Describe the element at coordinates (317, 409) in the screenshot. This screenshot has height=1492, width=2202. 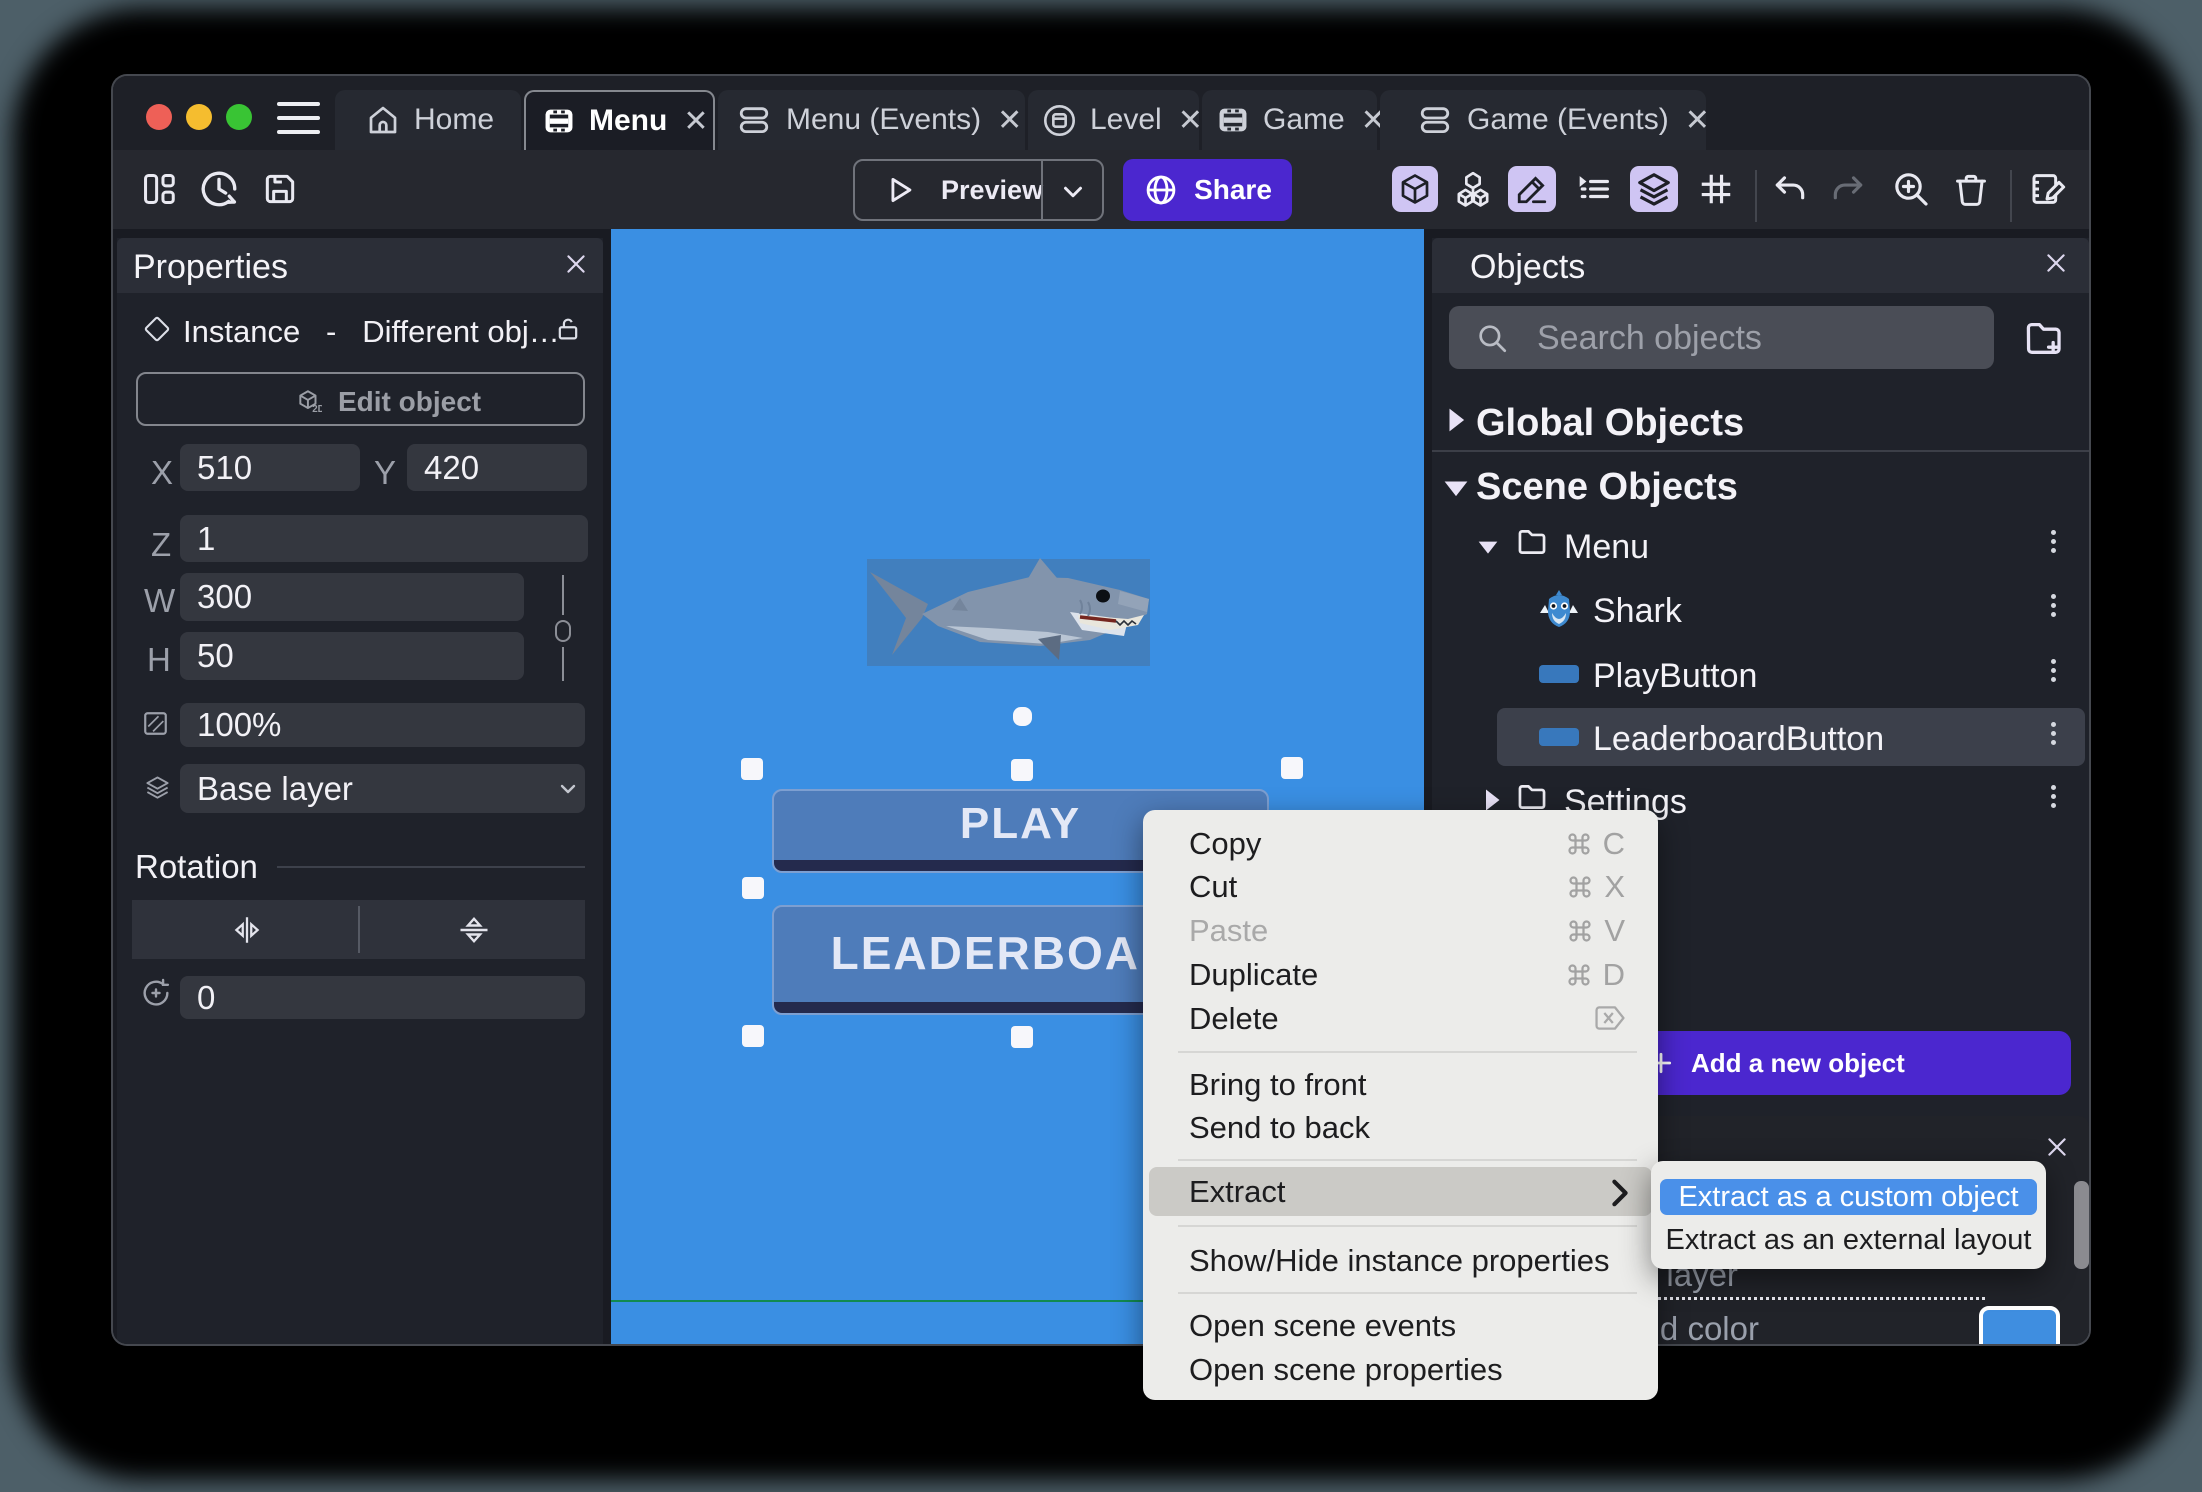
I see `svg-text: 2D` at that location.